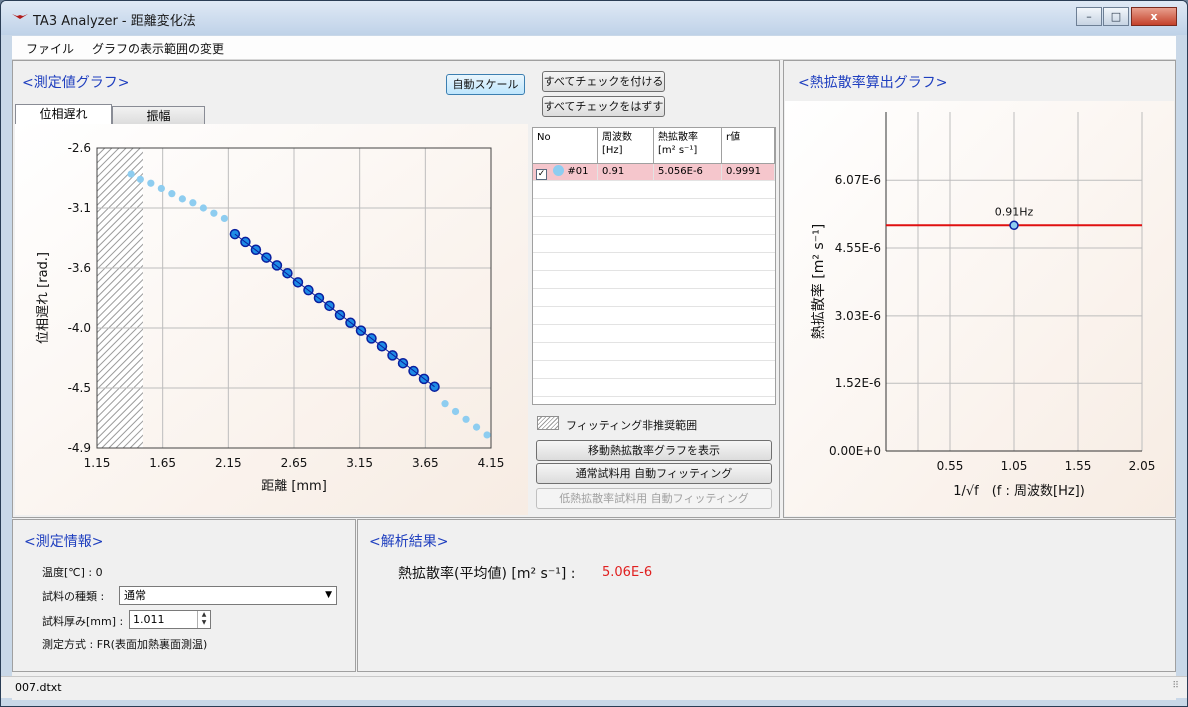 This screenshot has height=707, width=1188. I want to click on menu-file: ファイル, so click(50, 48).